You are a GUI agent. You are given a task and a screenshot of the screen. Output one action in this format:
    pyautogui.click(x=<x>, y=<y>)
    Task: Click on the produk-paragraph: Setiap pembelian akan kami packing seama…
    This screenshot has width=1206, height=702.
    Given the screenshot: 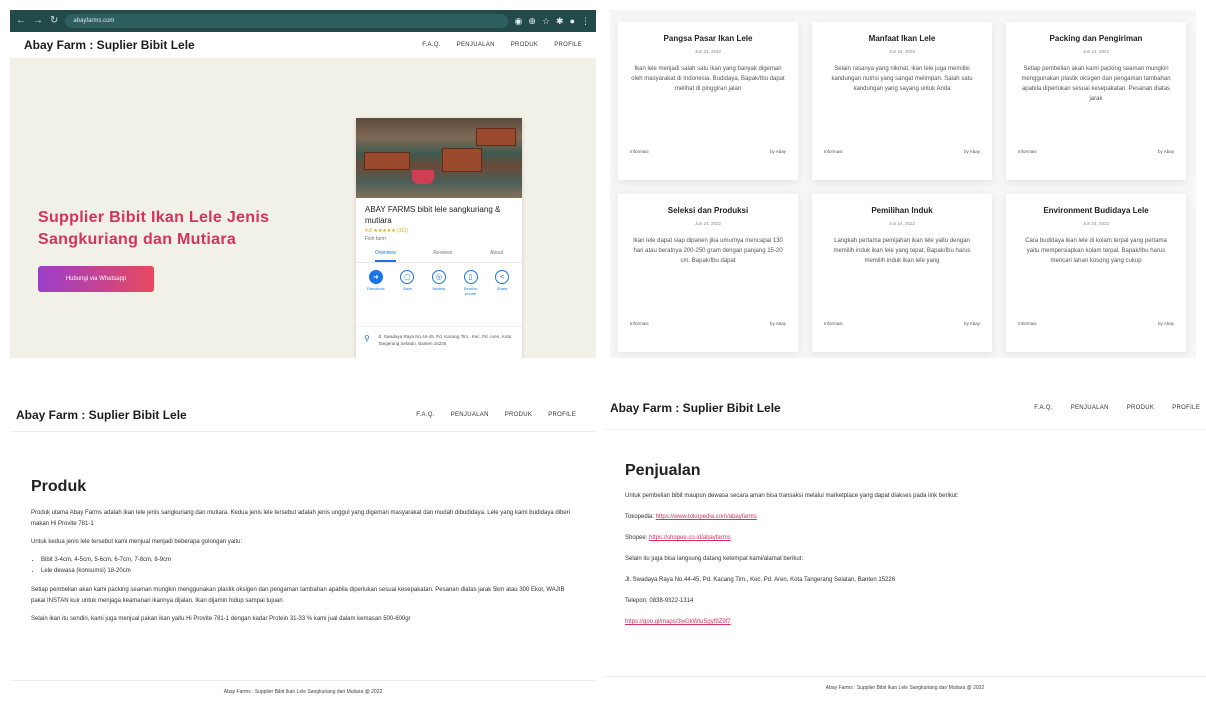 What is the action you would take?
    pyautogui.click(x=298, y=595)
    